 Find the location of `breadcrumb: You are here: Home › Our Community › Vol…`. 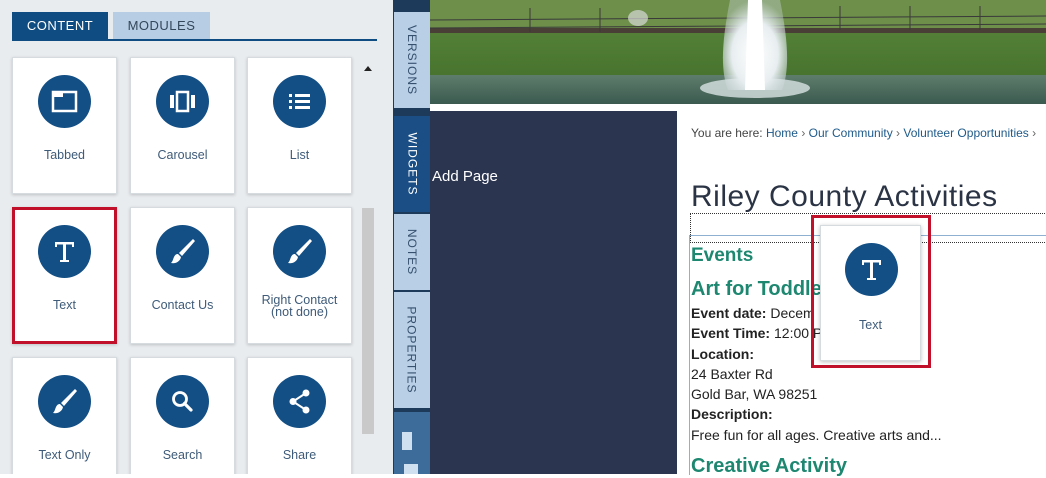

breadcrumb: You are here: Home › Our Community › Vol… is located at coordinates (868, 133).